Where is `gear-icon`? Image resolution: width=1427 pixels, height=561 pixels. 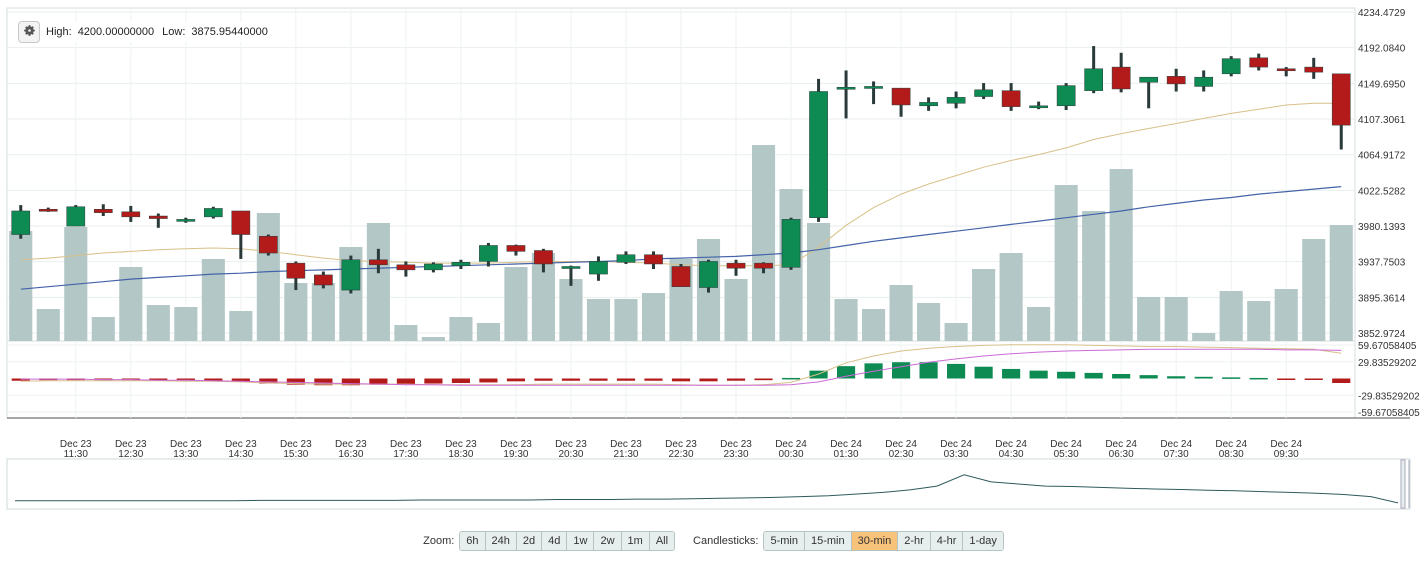
gear-icon is located at coordinates (29, 32).